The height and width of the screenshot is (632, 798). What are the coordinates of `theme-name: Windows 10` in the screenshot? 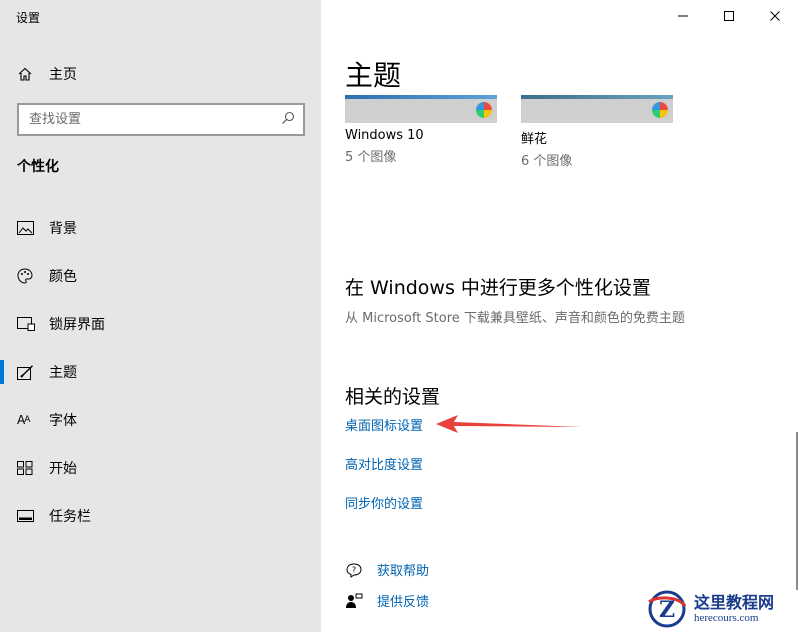 It's located at (384, 135).